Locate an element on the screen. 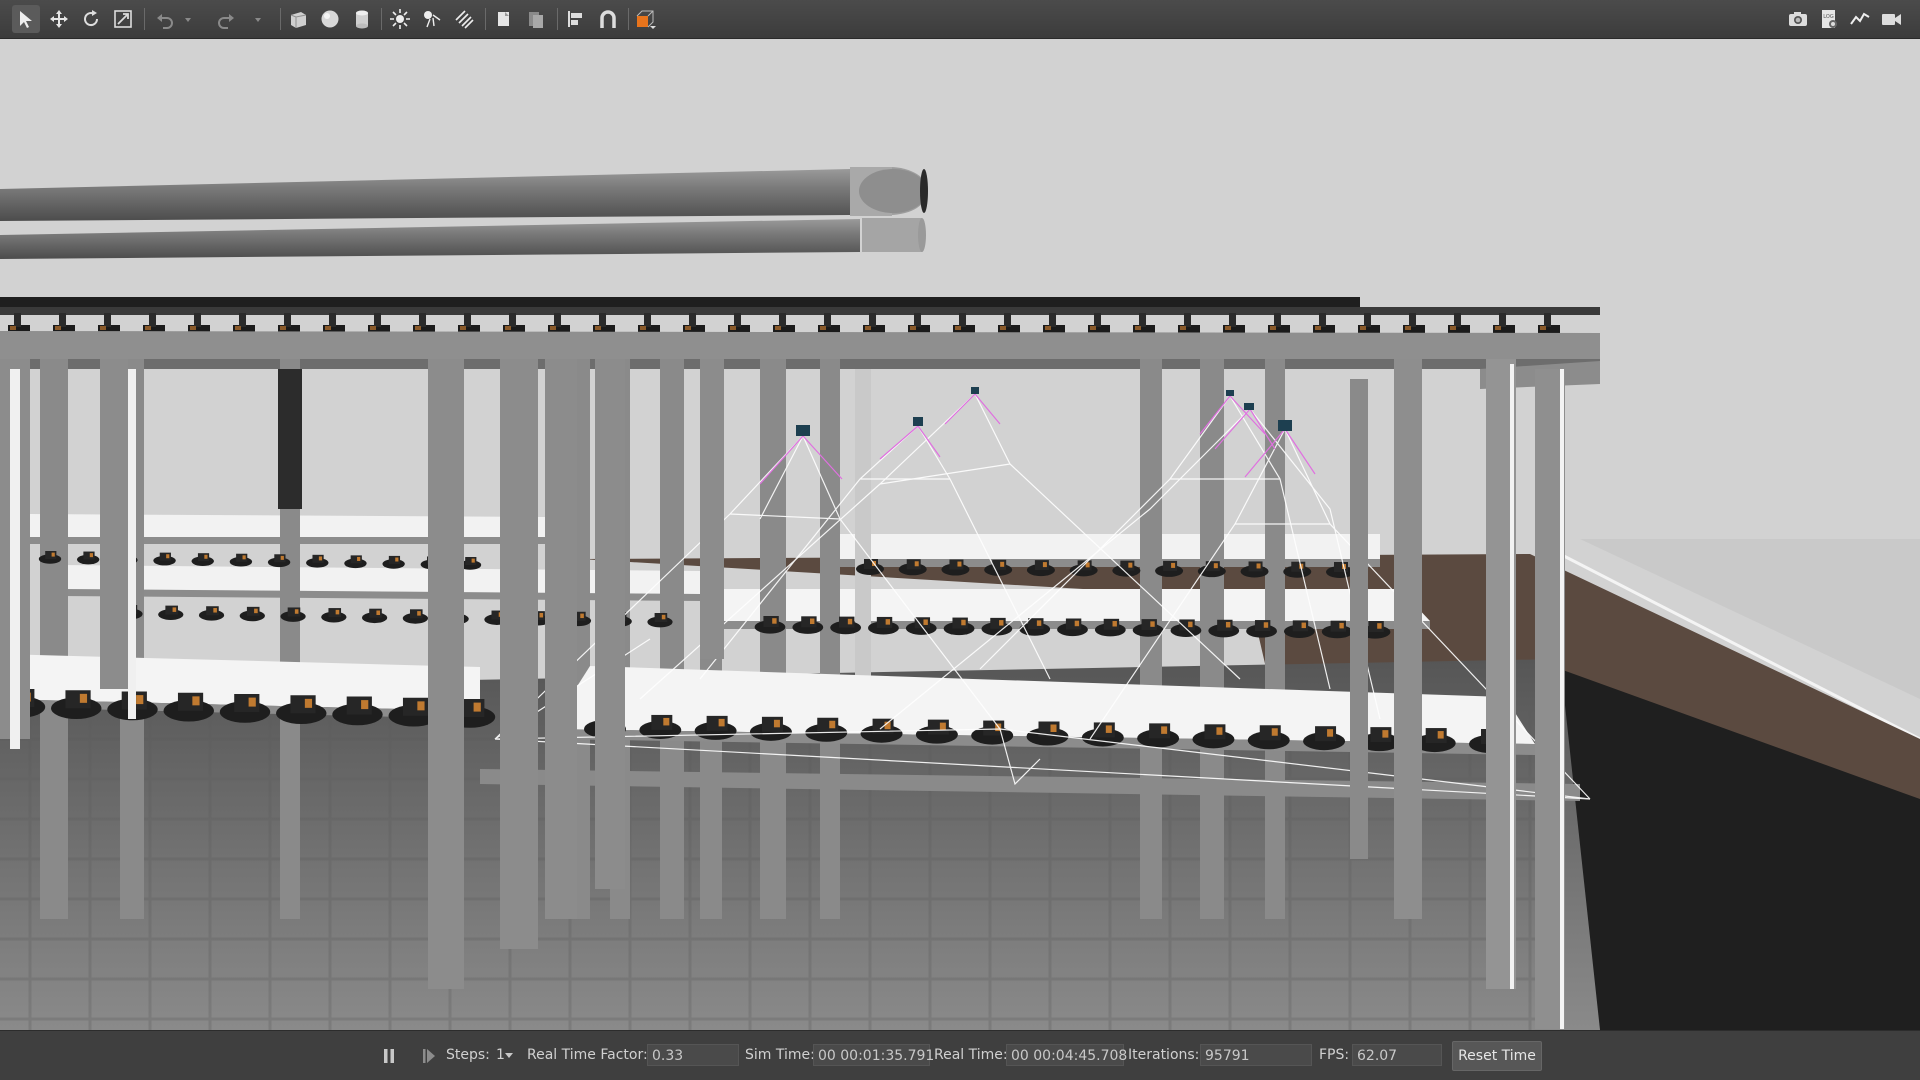 The width and height of the screenshot is (1920, 1080). real-time-field: 00 00:04:45.708 is located at coordinates (1066, 1055).